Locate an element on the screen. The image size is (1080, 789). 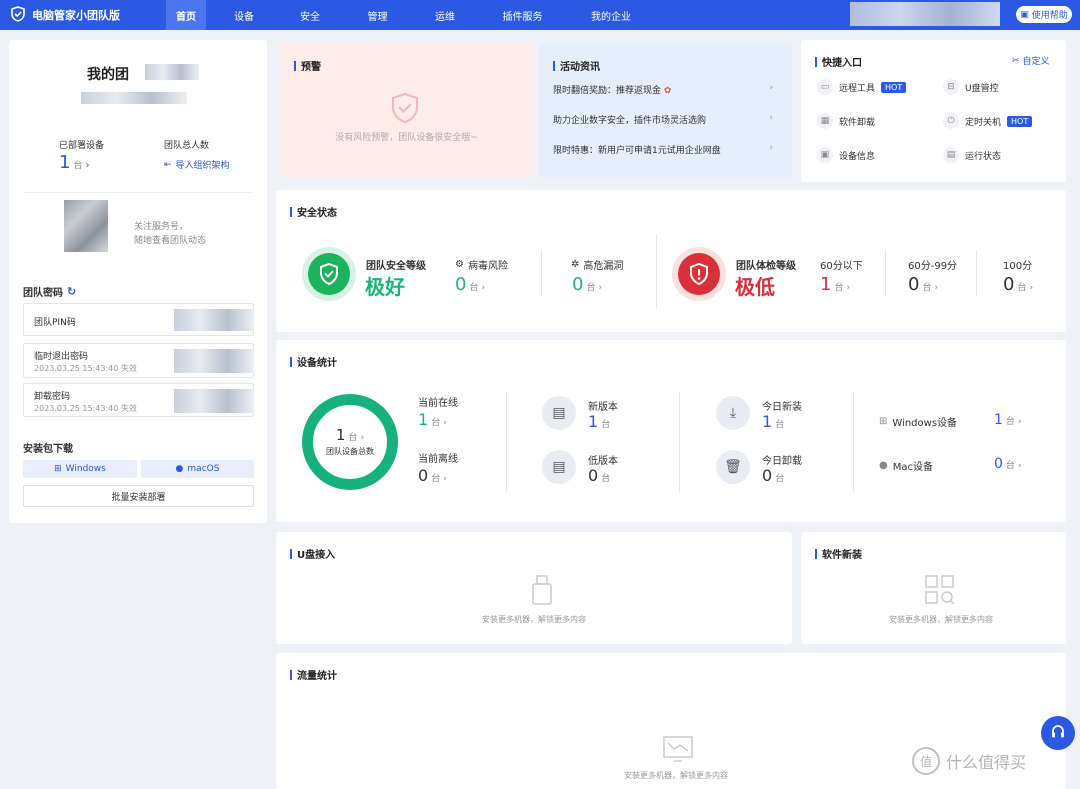
news-item: 助力企业数字安全，插件市场灵活选购 › is located at coordinates (663, 119).